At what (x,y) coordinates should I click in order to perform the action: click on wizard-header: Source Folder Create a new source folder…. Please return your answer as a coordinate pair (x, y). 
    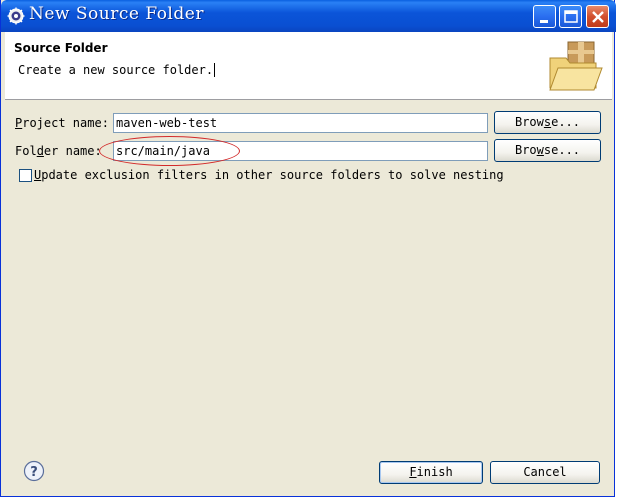
    Looking at the image, I should click on (308, 66).